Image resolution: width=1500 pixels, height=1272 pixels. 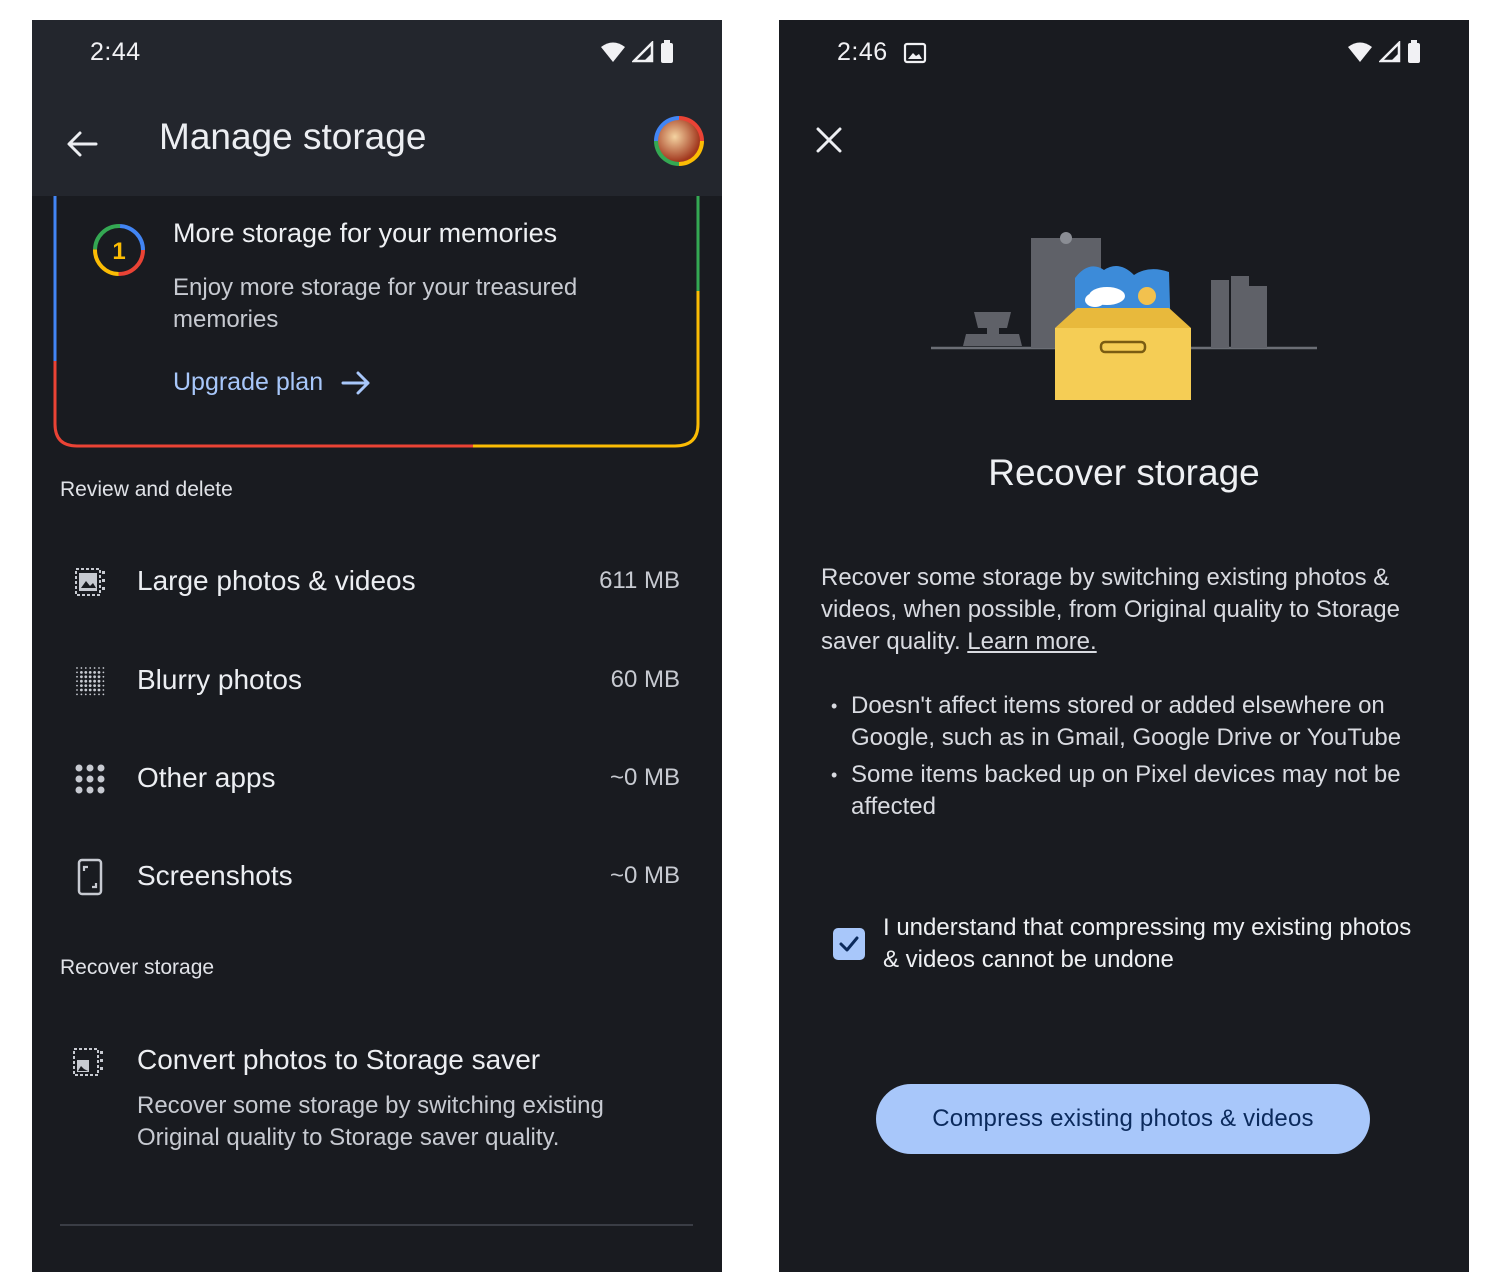 I want to click on arrow-forward-icon, so click(x=355, y=382).